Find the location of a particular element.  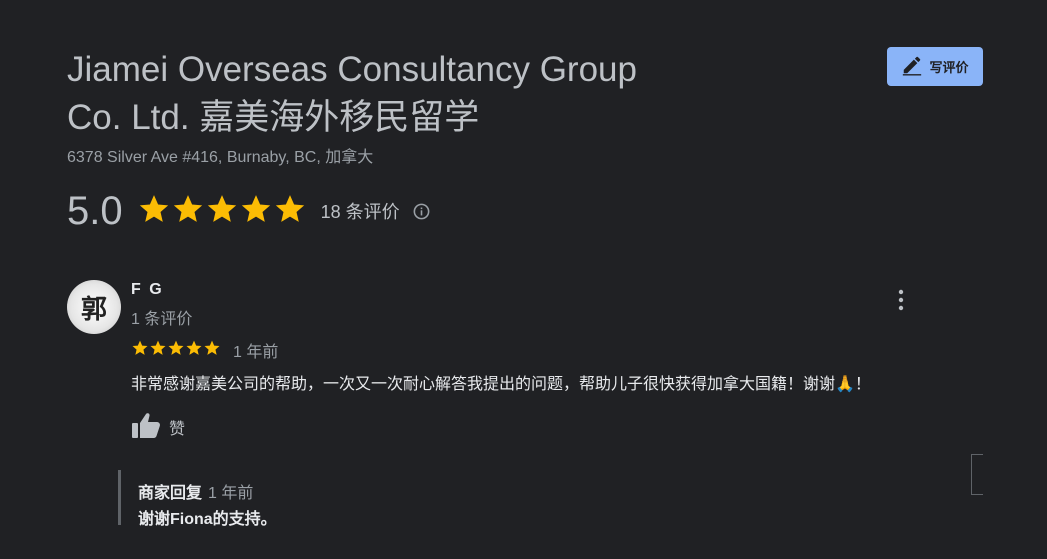

more-options-button is located at coordinates (901, 302).